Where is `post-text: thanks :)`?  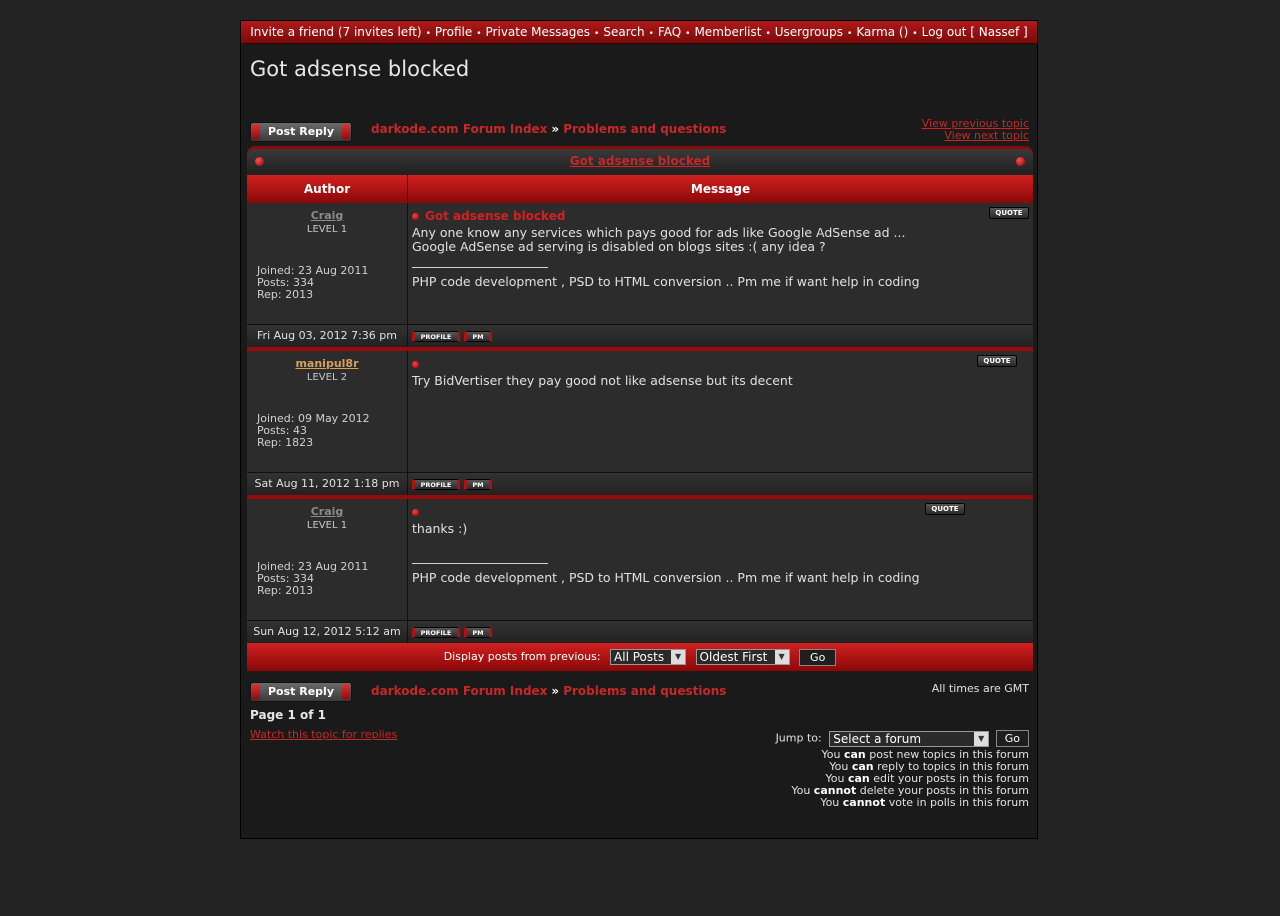 post-text: thanks :) is located at coordinates (440, 528).